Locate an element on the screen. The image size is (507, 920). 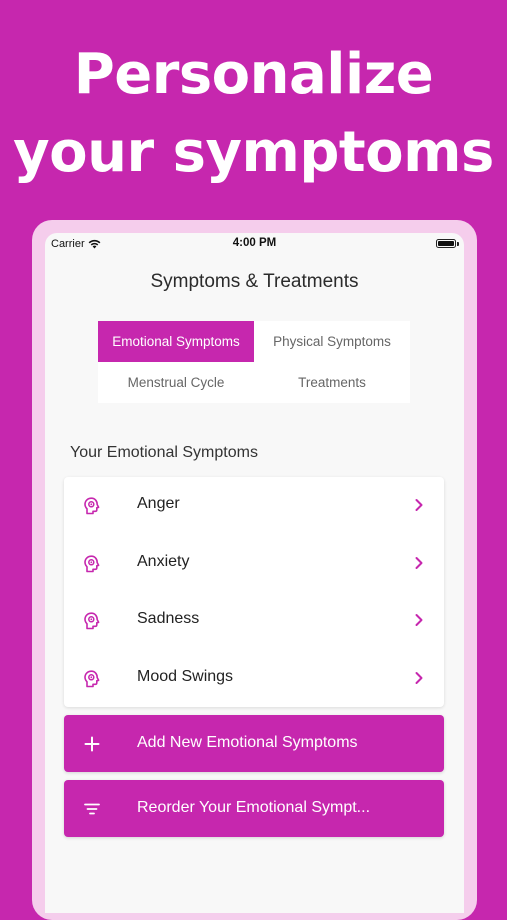
symptom-label: Anxiety is located at coordinates (163, 561).